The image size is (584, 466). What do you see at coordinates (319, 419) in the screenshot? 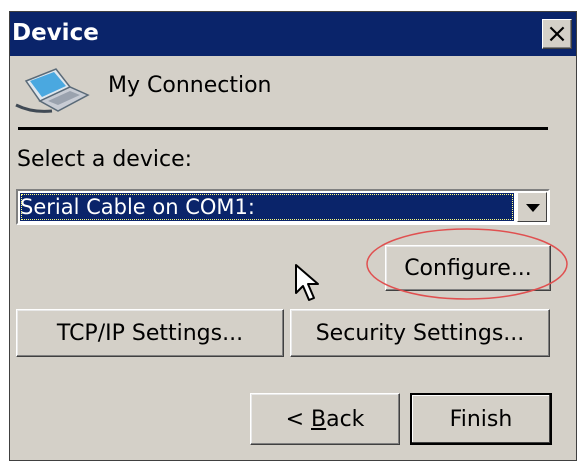
I see `back-mnemonic: B` at bounding box center [319, 419].